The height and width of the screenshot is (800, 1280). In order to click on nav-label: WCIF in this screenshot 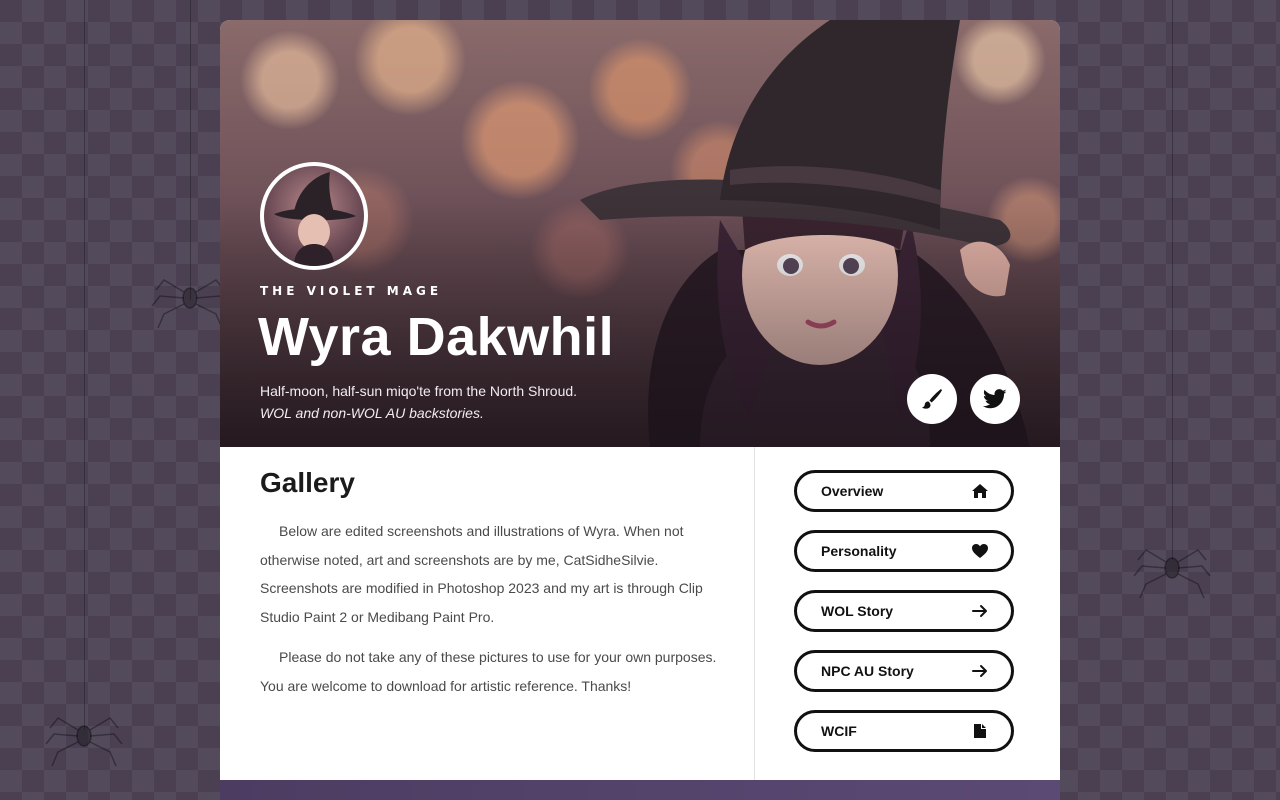, I will do `click(839, 731)`.